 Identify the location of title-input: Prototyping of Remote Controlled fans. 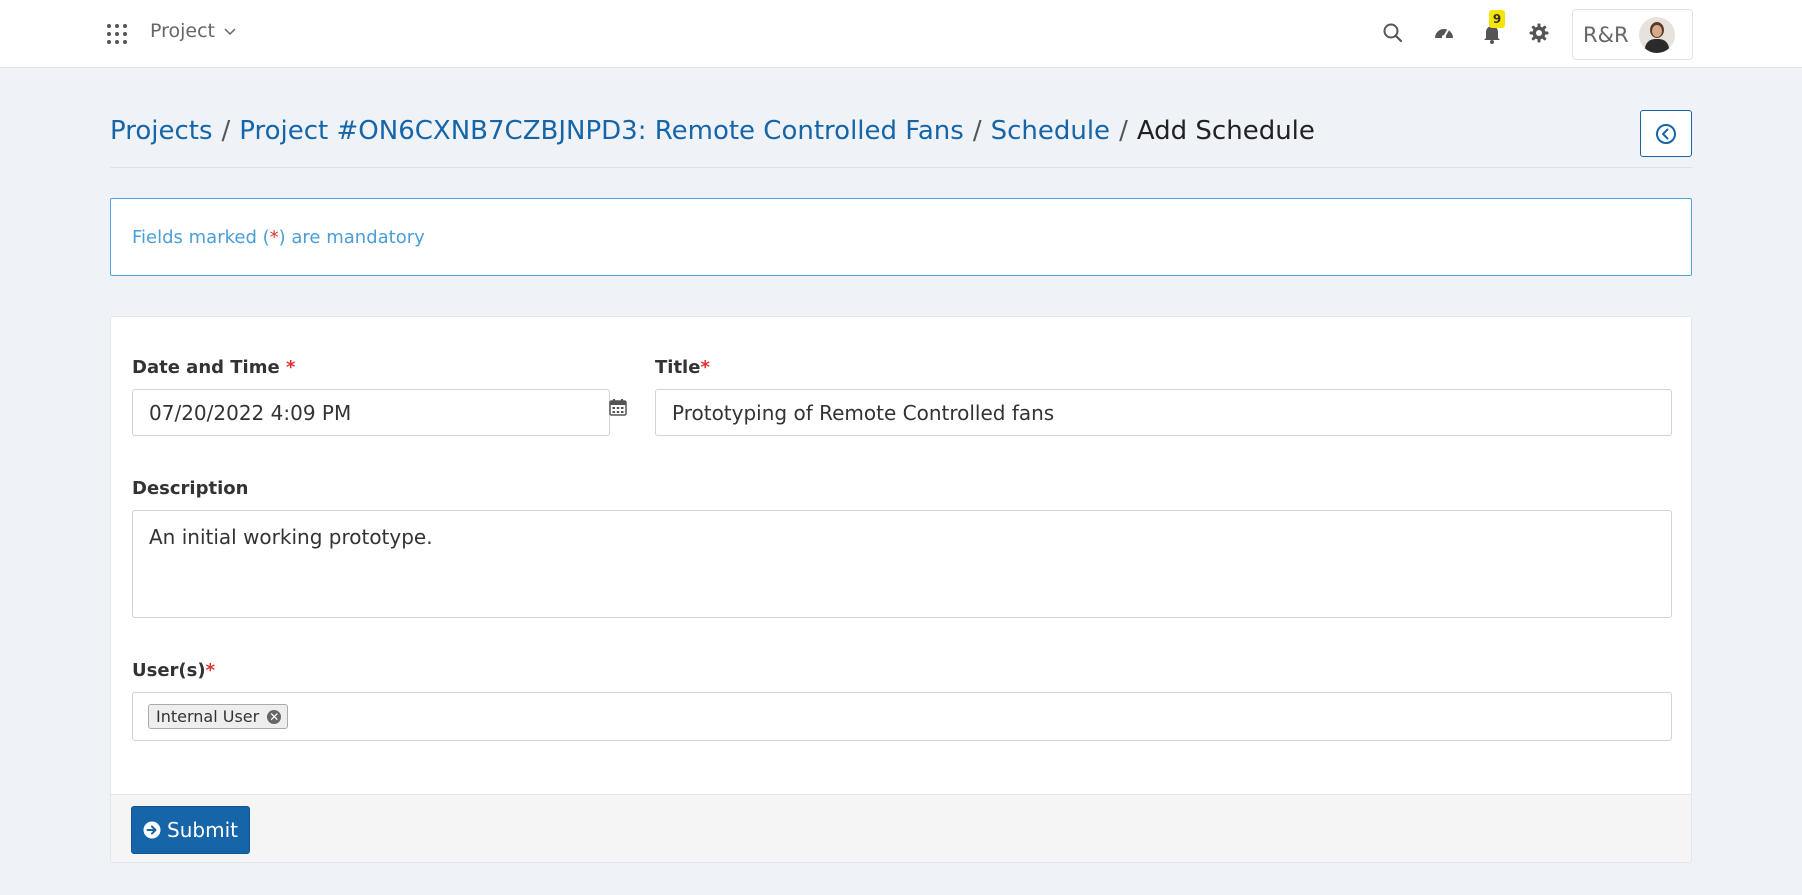
(1163, 412).